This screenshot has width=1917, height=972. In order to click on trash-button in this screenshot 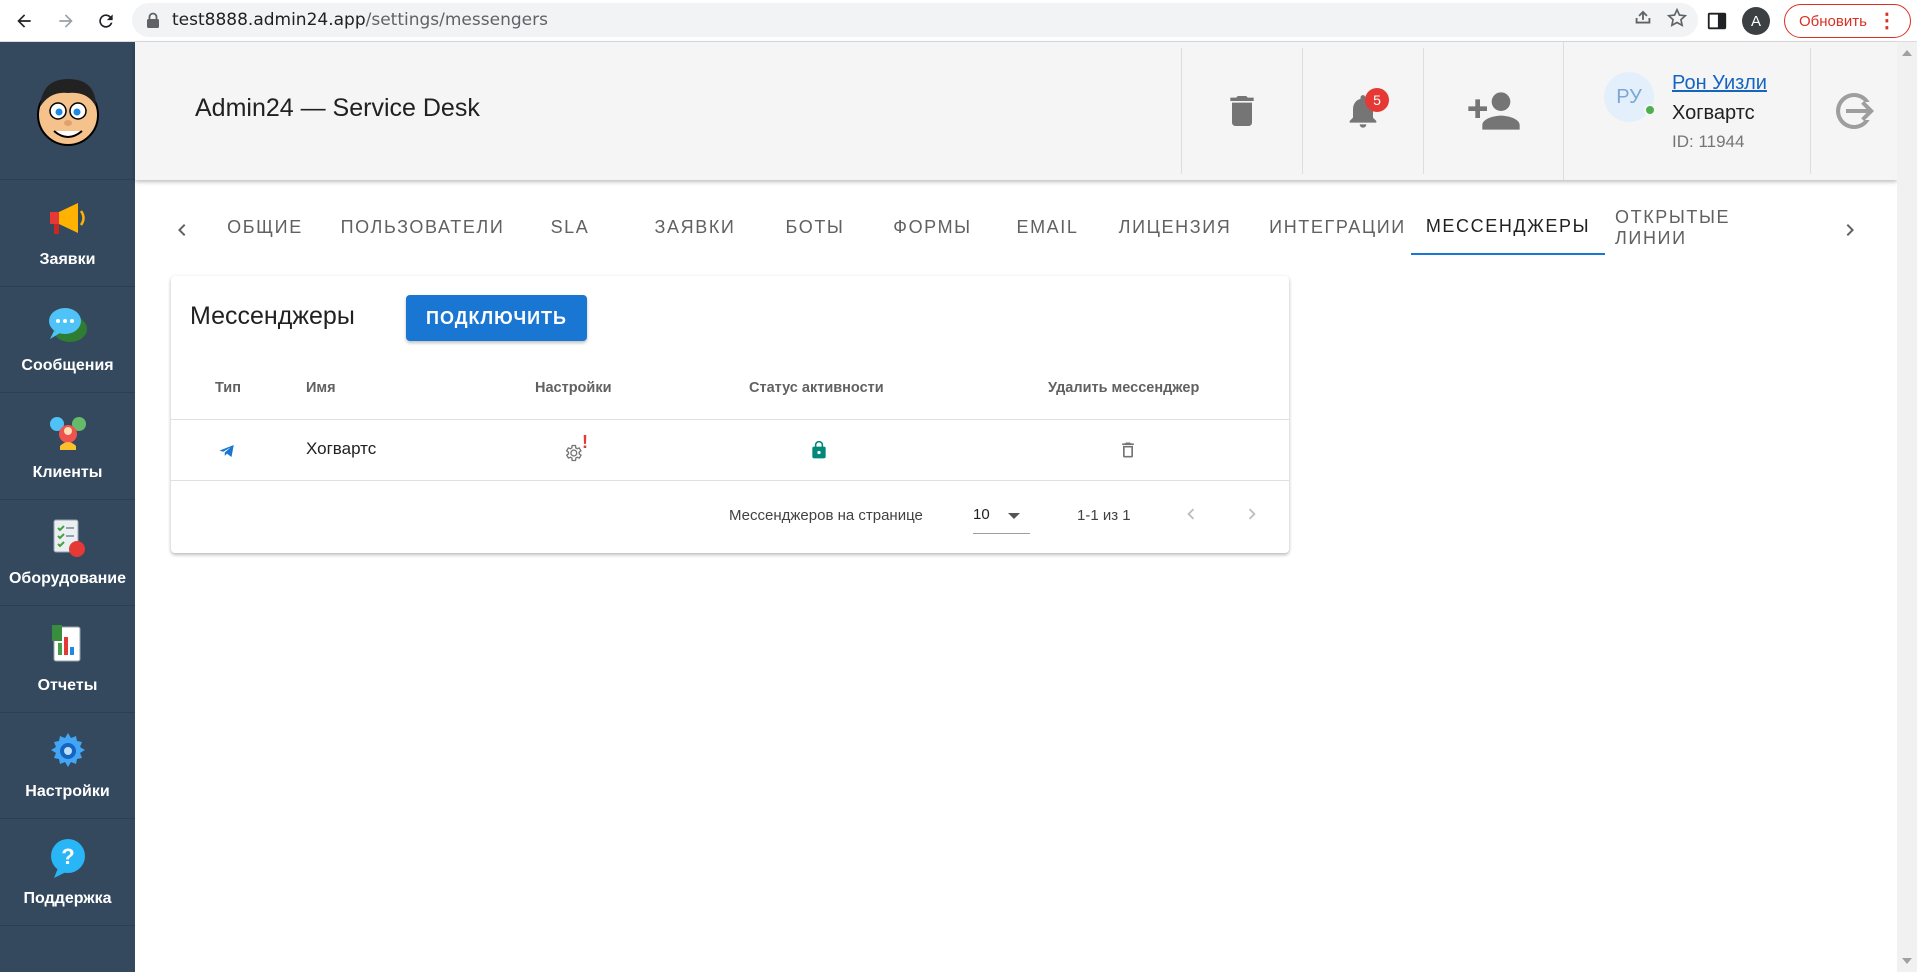, I will do `click(1241, 111)`.